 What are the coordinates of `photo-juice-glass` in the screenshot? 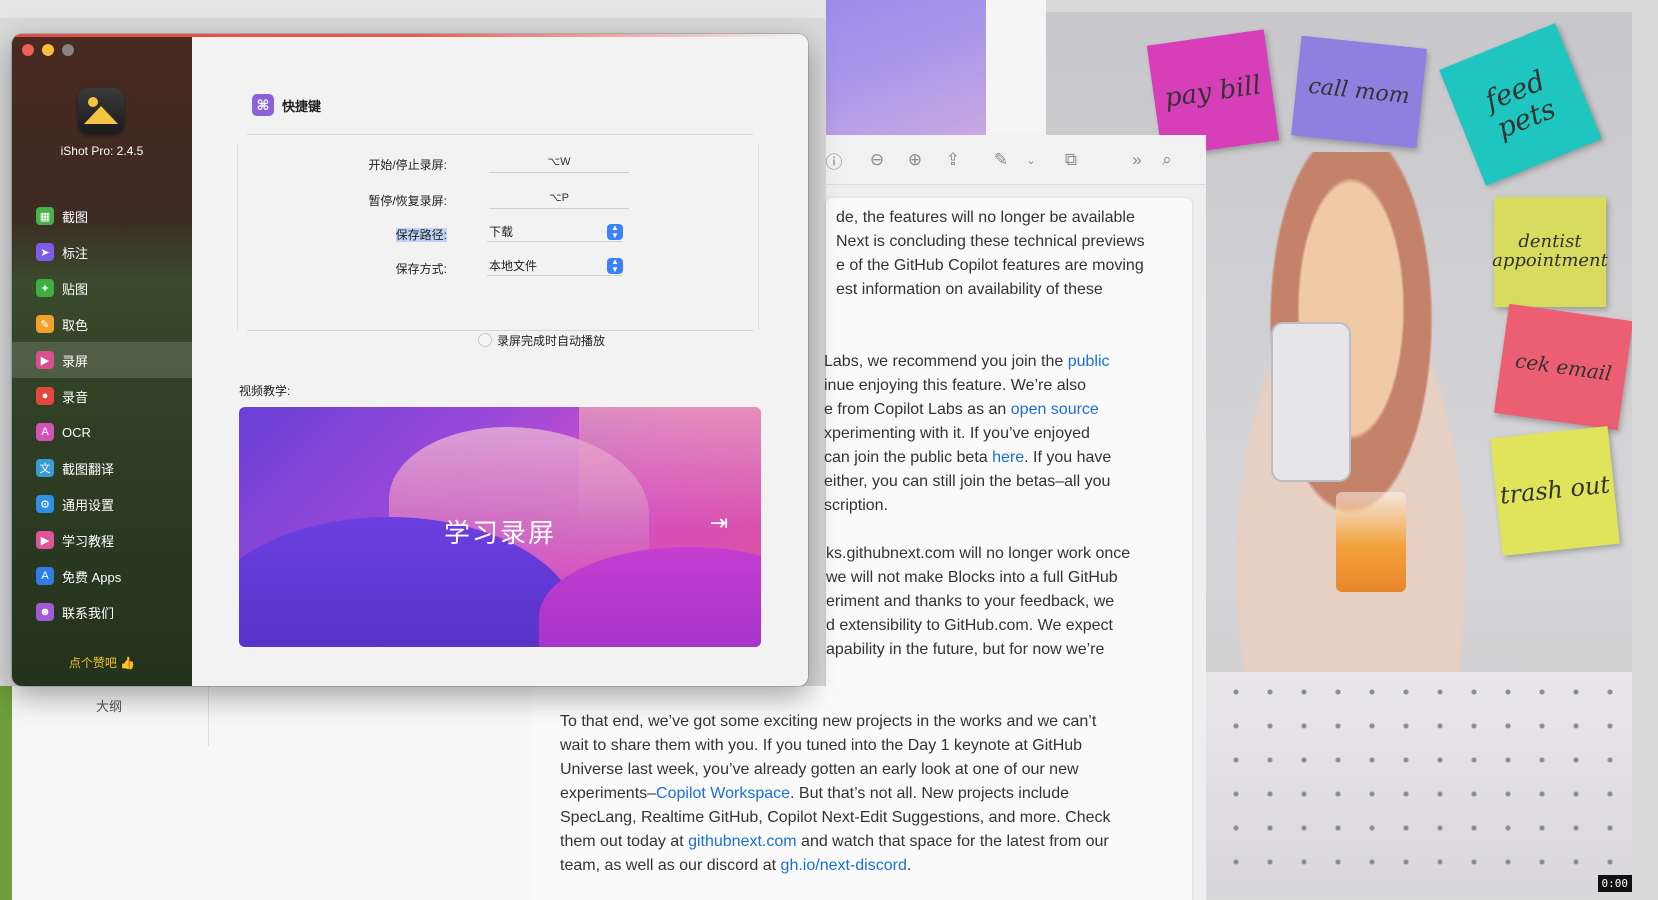 It's located at (1371, 542).